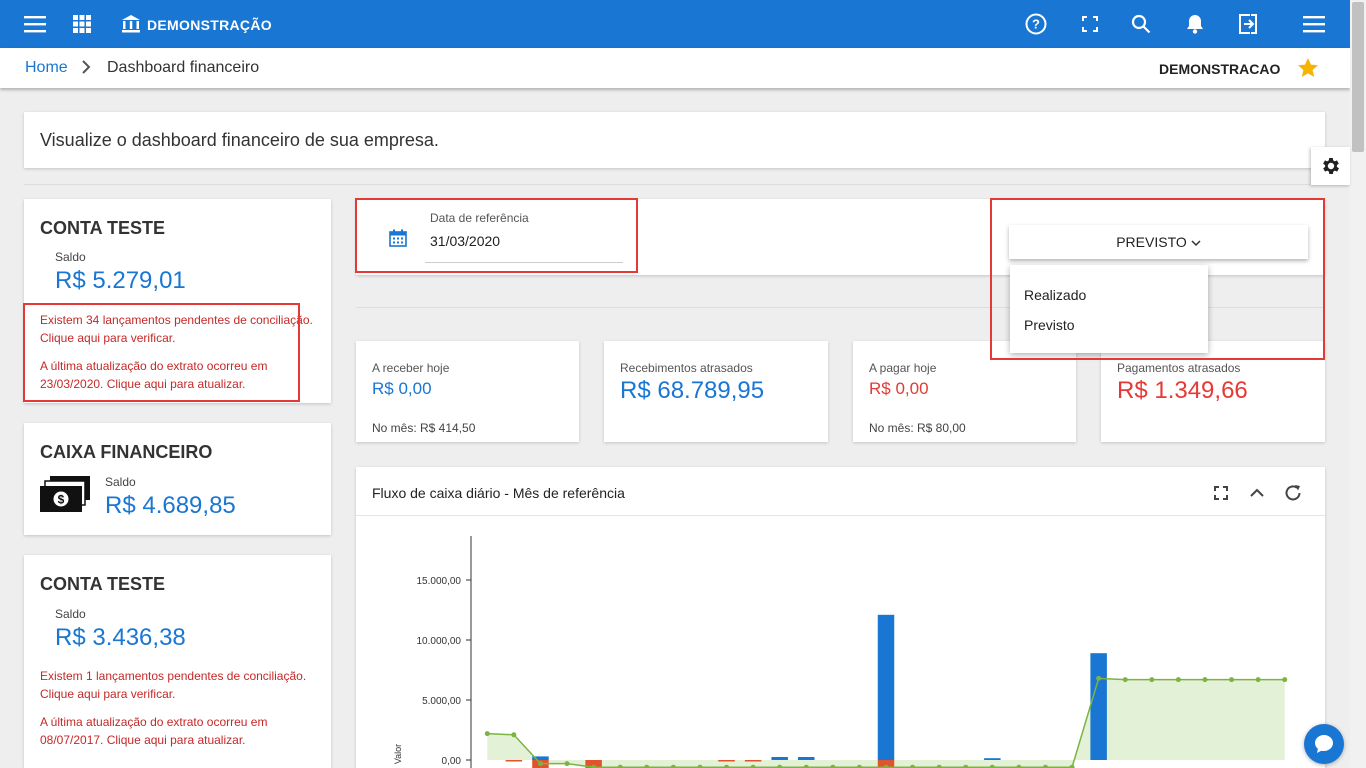 This screenshot has width=1366, height=768. I want to click on kpi-value: R$ 68.789,95, so click(692, 390).